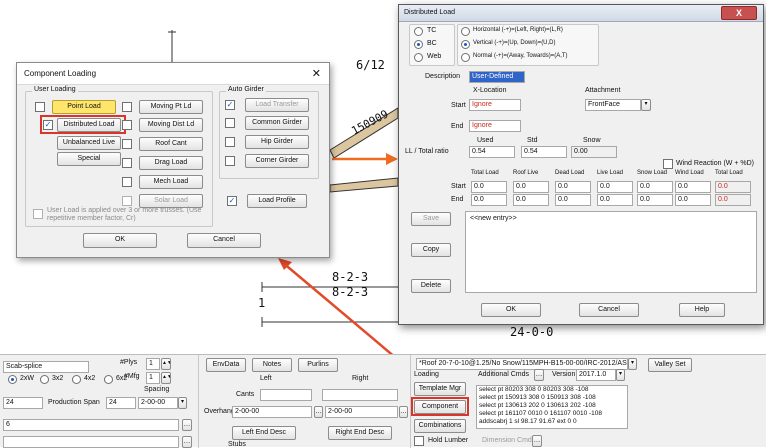 This screenshot has height=448, width=766. Describe the element at coordinates (84, 107) in the screenshot. I see `point-load-button: Point Load` at that location.